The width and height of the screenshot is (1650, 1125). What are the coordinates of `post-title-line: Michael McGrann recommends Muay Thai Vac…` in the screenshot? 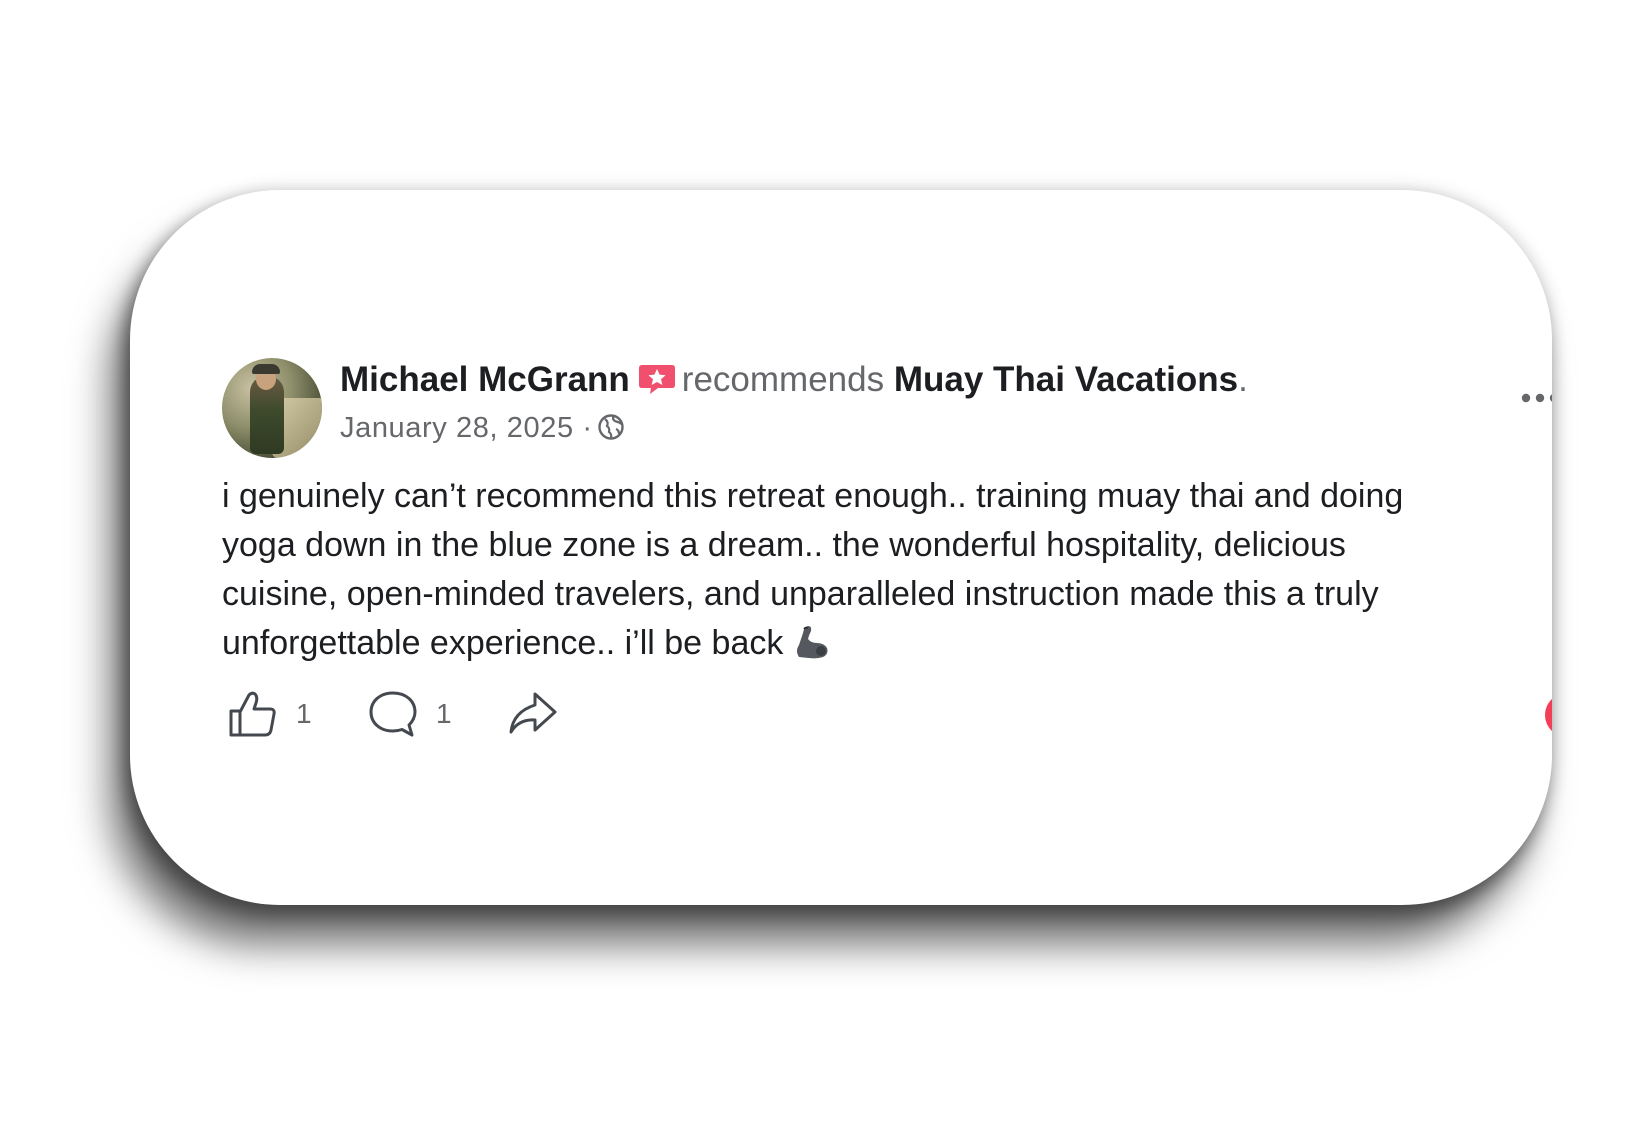 It's located at (794, 380).